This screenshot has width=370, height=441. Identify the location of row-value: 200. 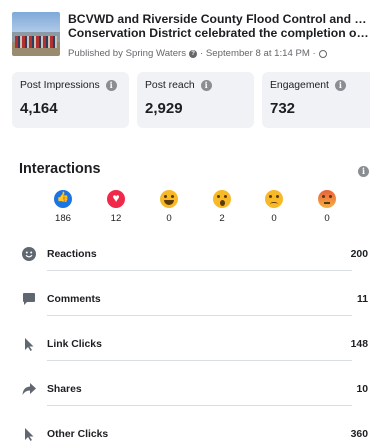
(359, 254).